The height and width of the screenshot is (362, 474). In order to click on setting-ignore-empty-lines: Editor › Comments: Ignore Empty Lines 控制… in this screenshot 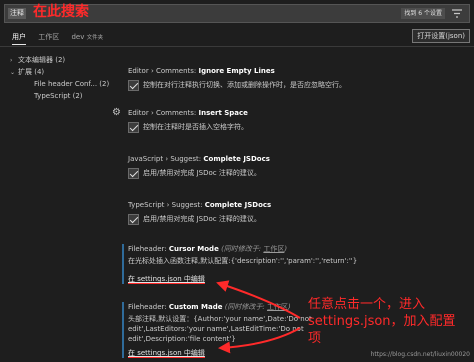, I will do `click(237, 79)`.